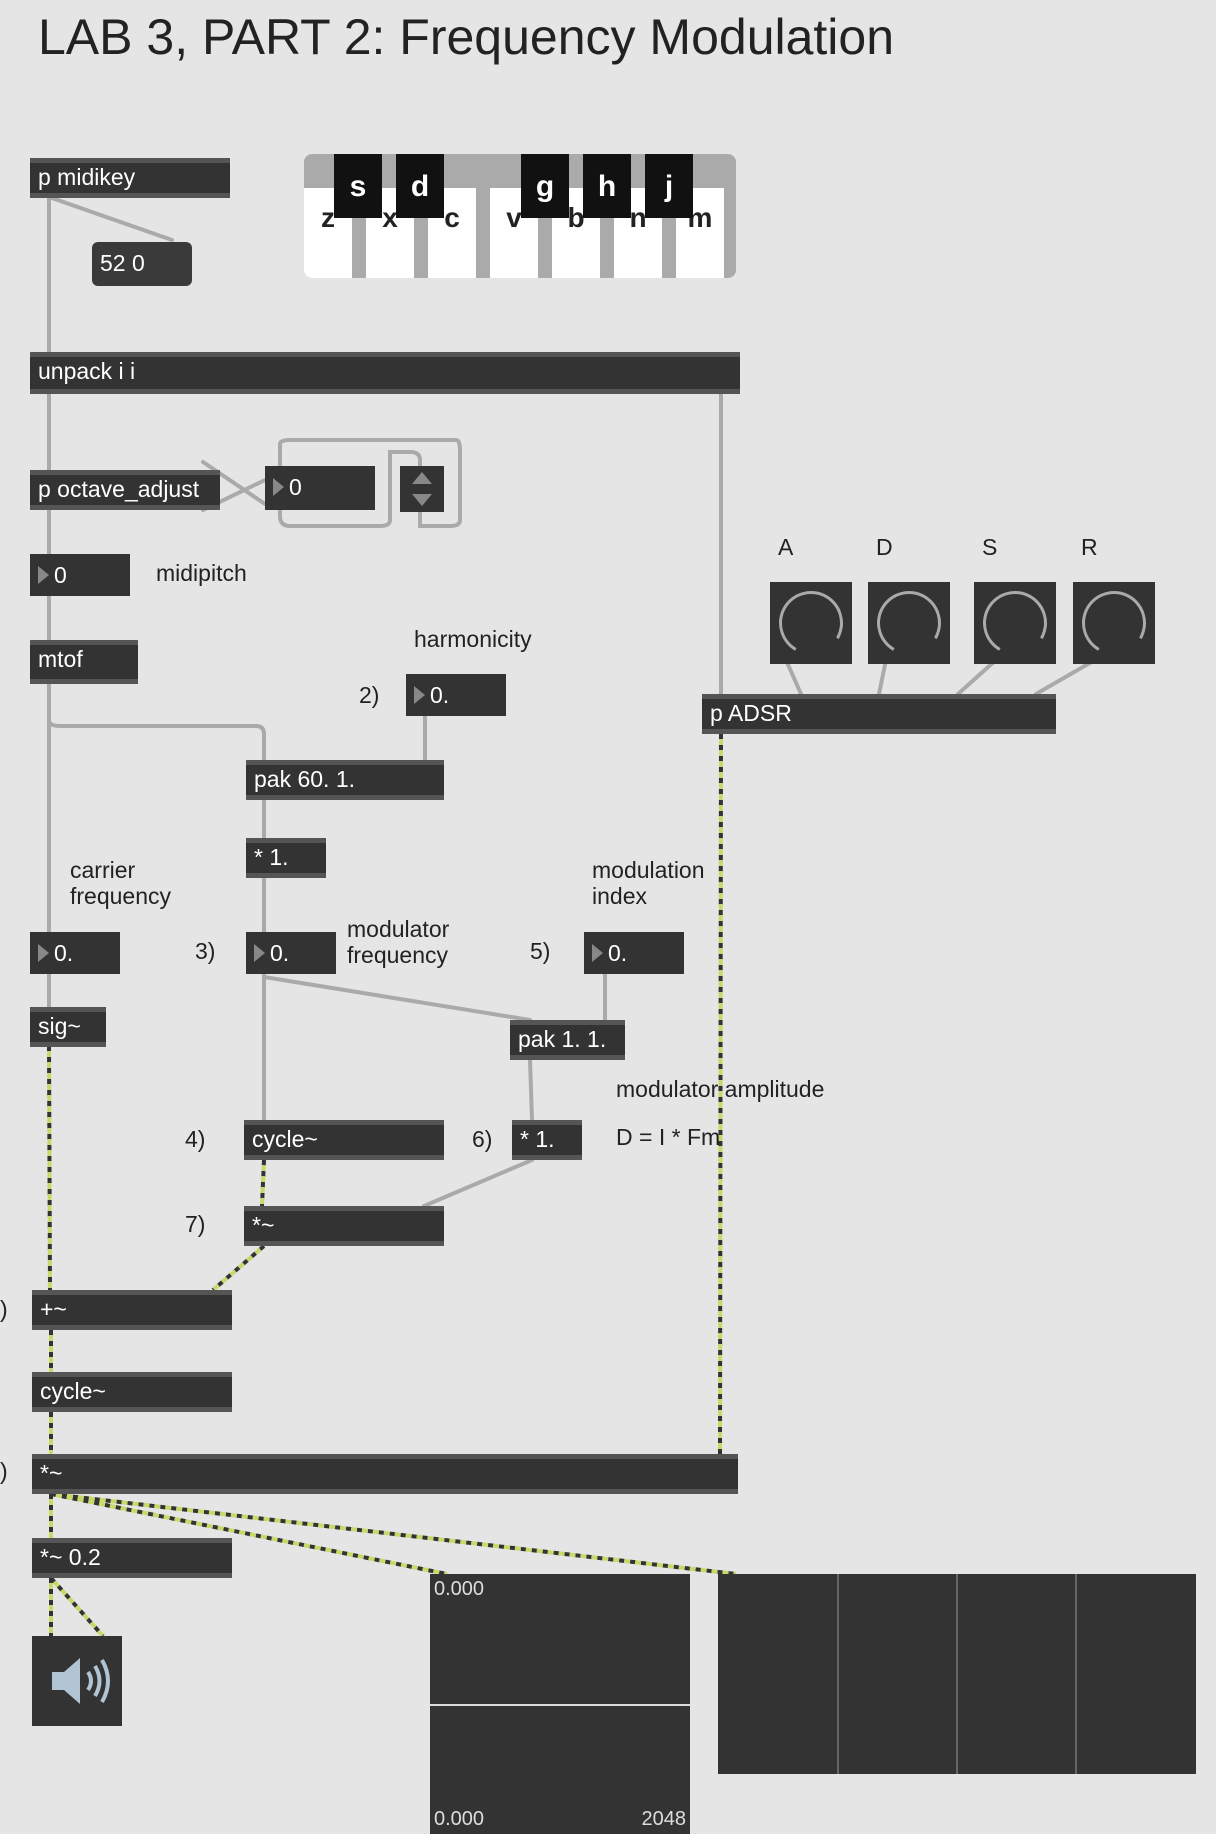  What do you see at coordinates (110, 218) in the screenshot?
I see `cord-midikey-msg` at bounding box center [110, 218].